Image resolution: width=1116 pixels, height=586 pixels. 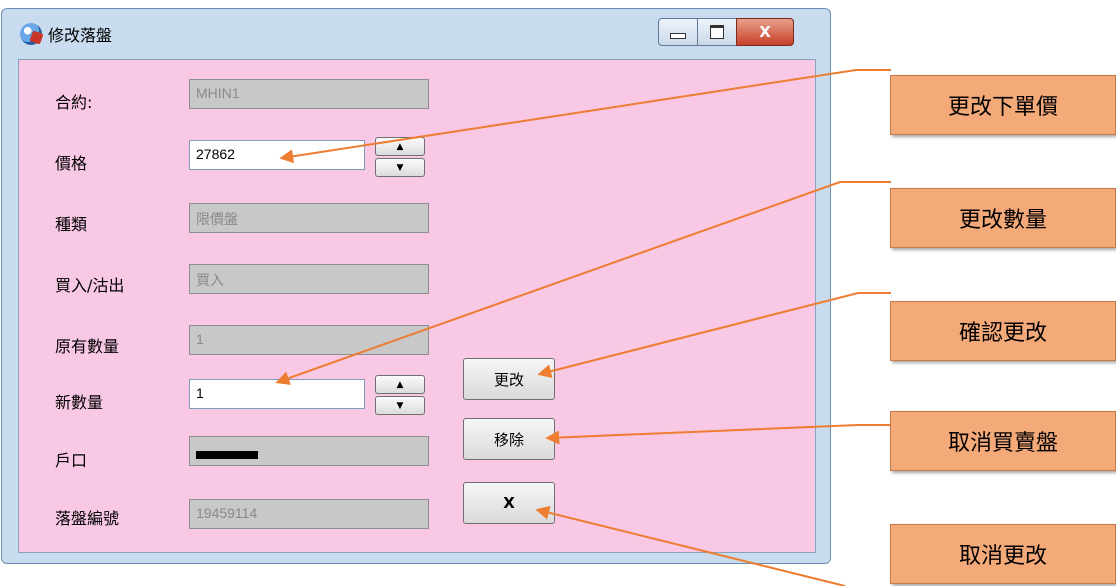 I want to click on redaction-mask, so click(x=227, y=455).